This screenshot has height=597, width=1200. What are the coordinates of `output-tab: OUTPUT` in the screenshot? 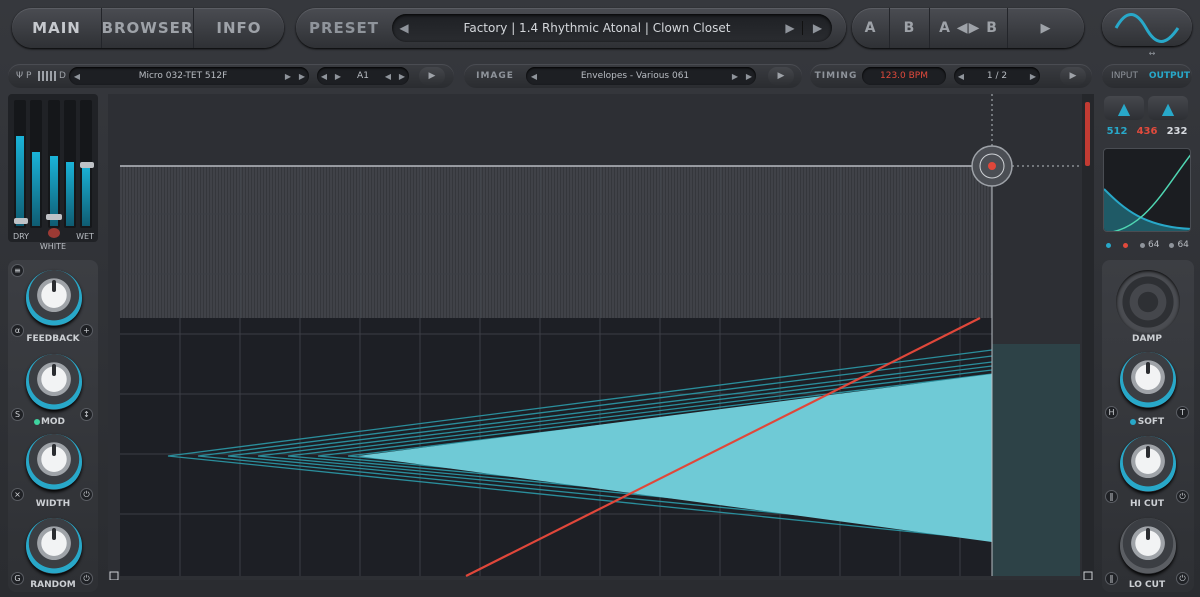 It's located at (1169, 76).